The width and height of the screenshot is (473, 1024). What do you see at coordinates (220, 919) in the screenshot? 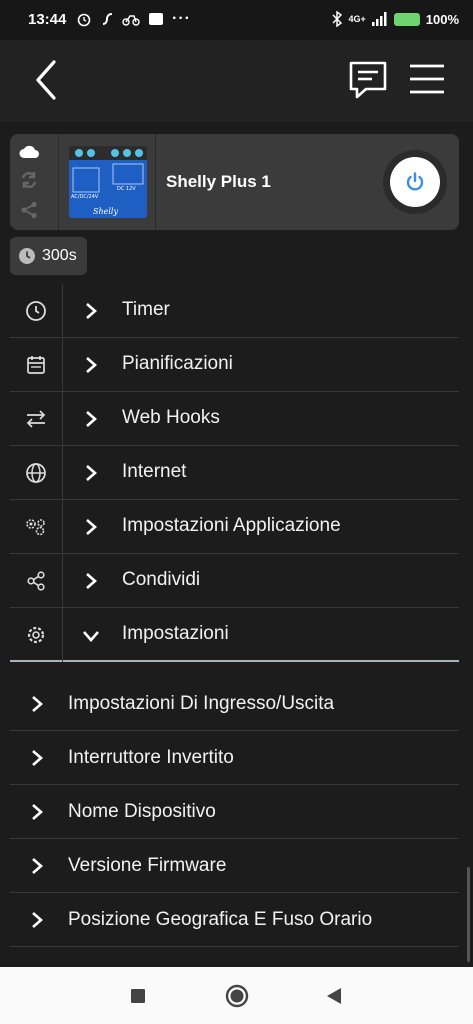
I see `submenu-item-label: Posizione Geografica E Fuso Orario` at bounding box center [220, 919].